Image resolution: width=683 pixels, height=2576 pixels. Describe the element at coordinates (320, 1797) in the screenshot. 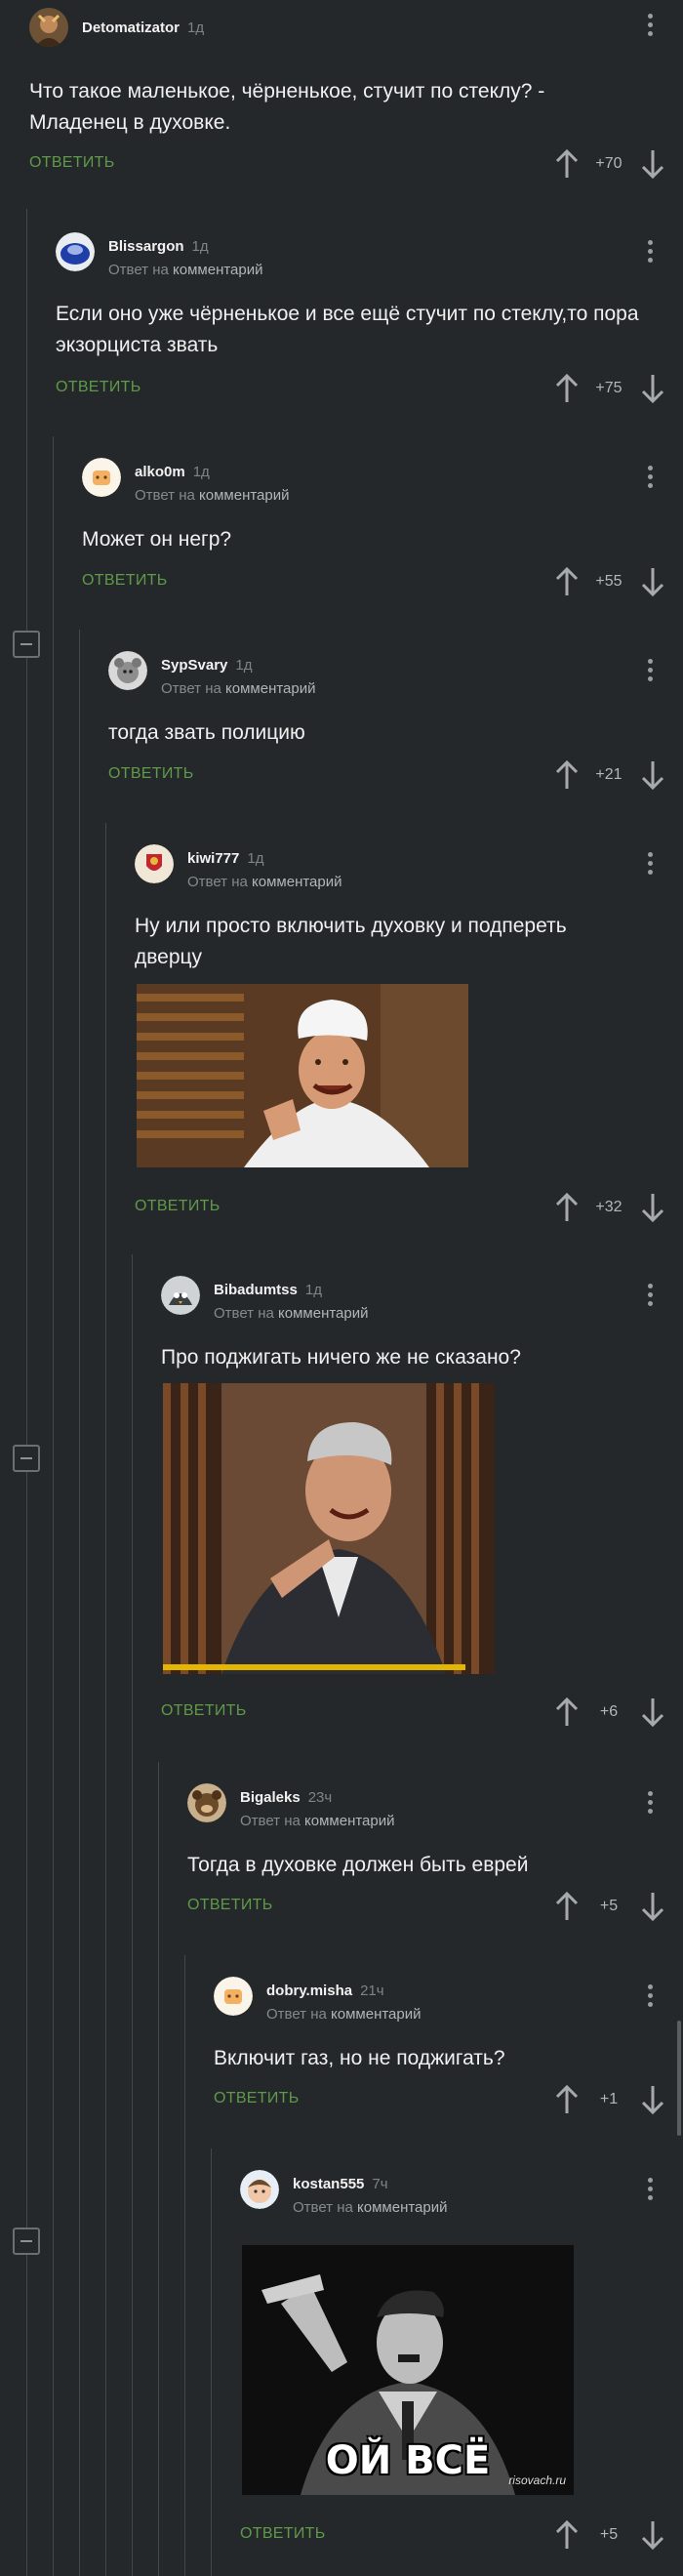

I see `comment-time: 23ч` at that location.